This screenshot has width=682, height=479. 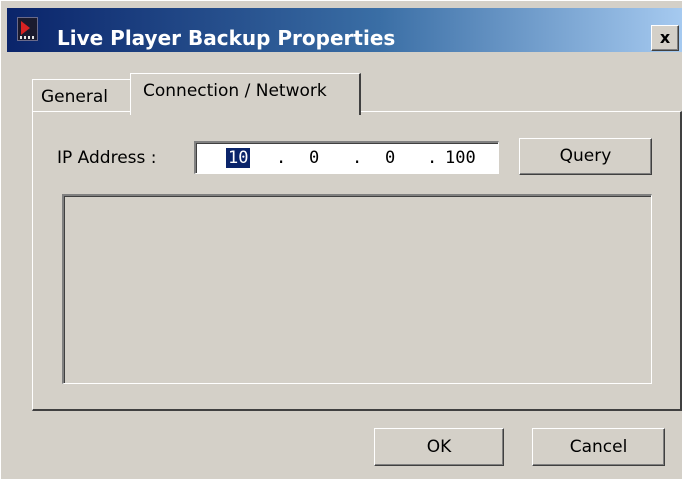 What do you see at coordinates (74, 97) in the screenshot?
I see `tab-general-label: General` at bounding box center [74, 97].